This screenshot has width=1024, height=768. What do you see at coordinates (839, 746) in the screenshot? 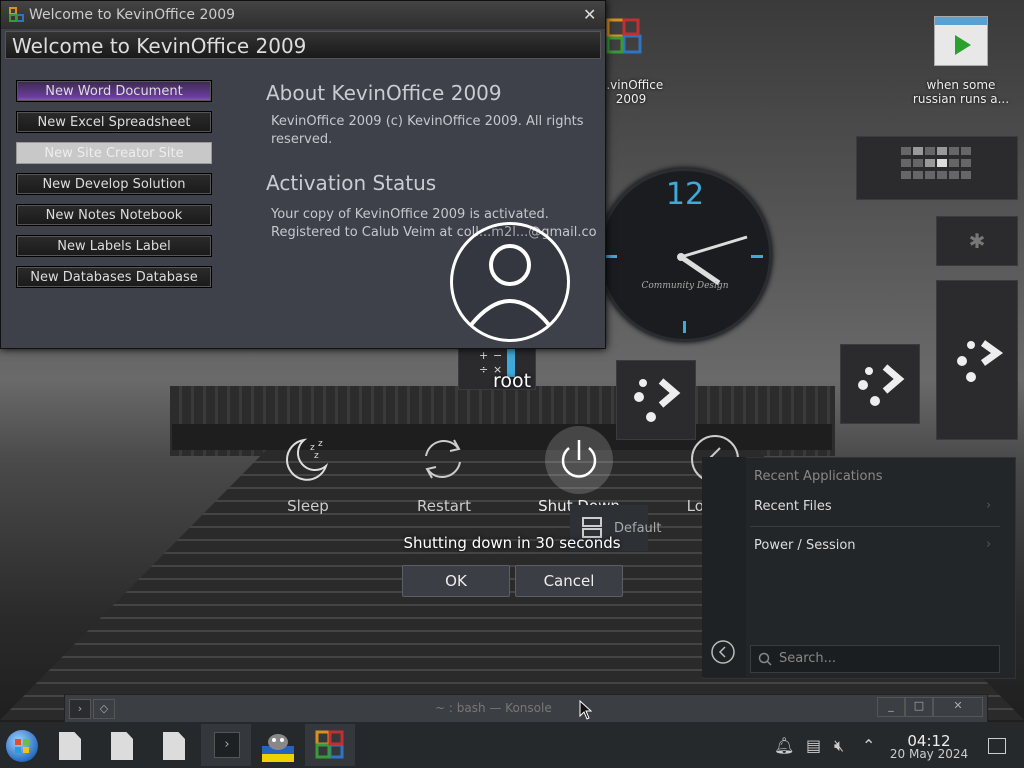
I see `volume-muted-icon: 🔇︎` at bounding box center [839, 746].